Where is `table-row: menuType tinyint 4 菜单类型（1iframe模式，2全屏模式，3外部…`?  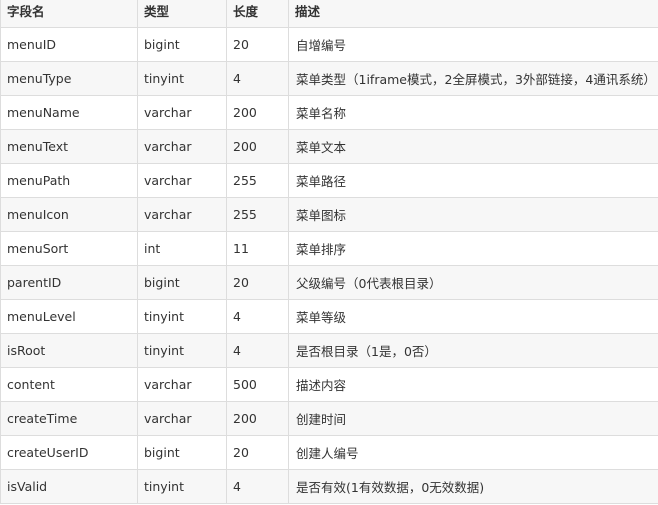
table-row: menuType tinyint 4 菜单类型（1iframe模式，2全屏模式，3外部… is located at coordinates (329, 78).